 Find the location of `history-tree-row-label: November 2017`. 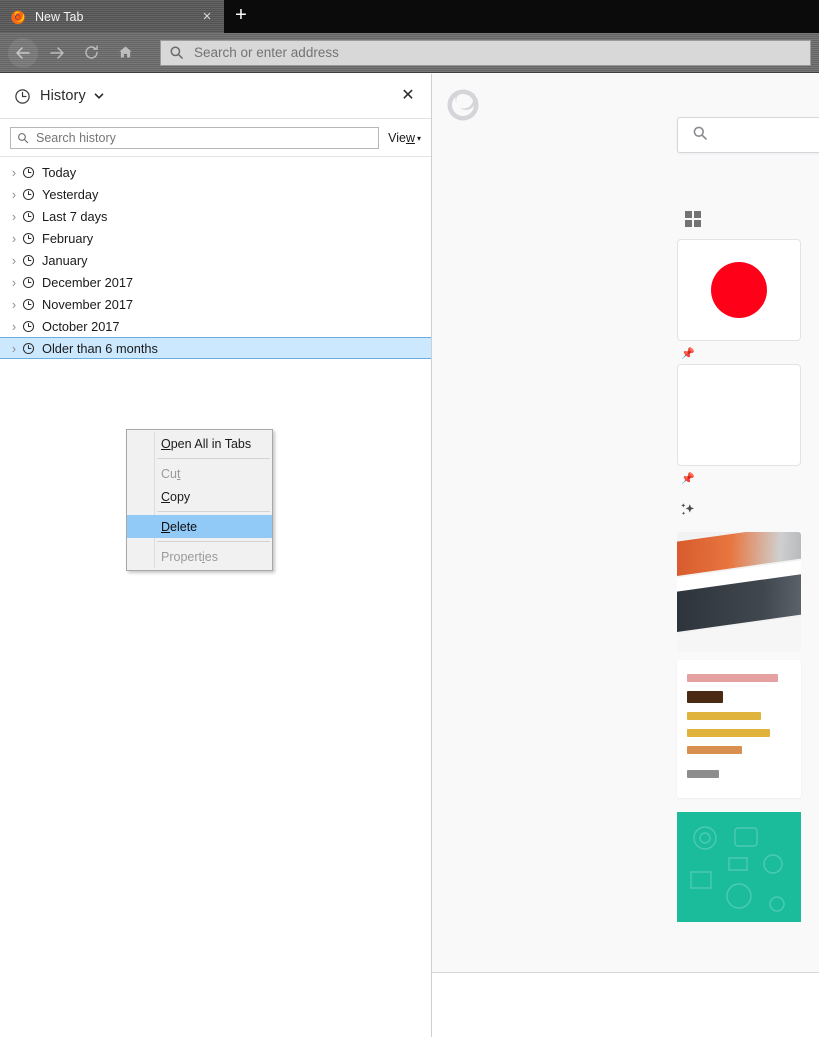

history-tree-row-label: November 2017 is located at coordinates (88, 304).